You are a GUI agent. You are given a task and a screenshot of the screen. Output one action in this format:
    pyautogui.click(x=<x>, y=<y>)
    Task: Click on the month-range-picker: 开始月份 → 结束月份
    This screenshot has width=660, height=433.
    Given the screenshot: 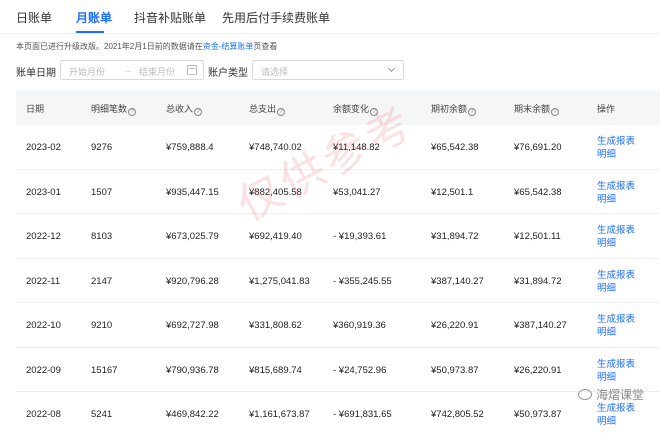 What is the action you would take?
    pyautogui.click(x=132, y=70)
    